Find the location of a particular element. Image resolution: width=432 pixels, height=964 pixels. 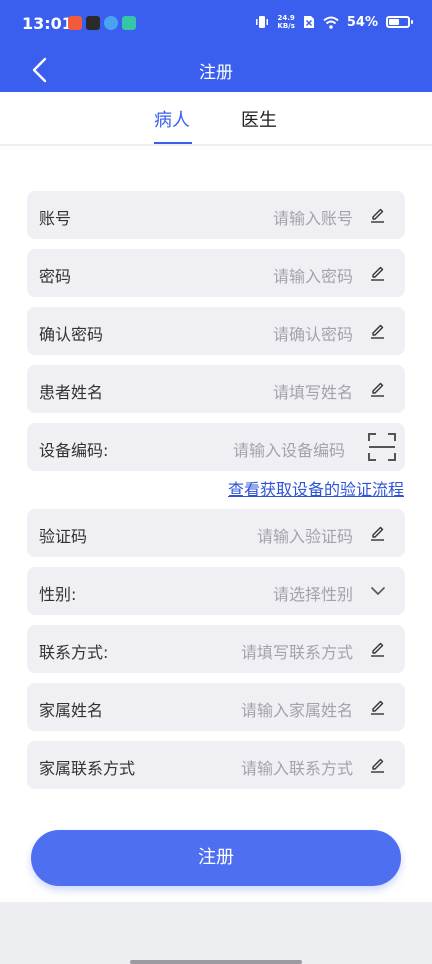

device-code-input: 请输入设备编码 is located at coordinates (289, 449).